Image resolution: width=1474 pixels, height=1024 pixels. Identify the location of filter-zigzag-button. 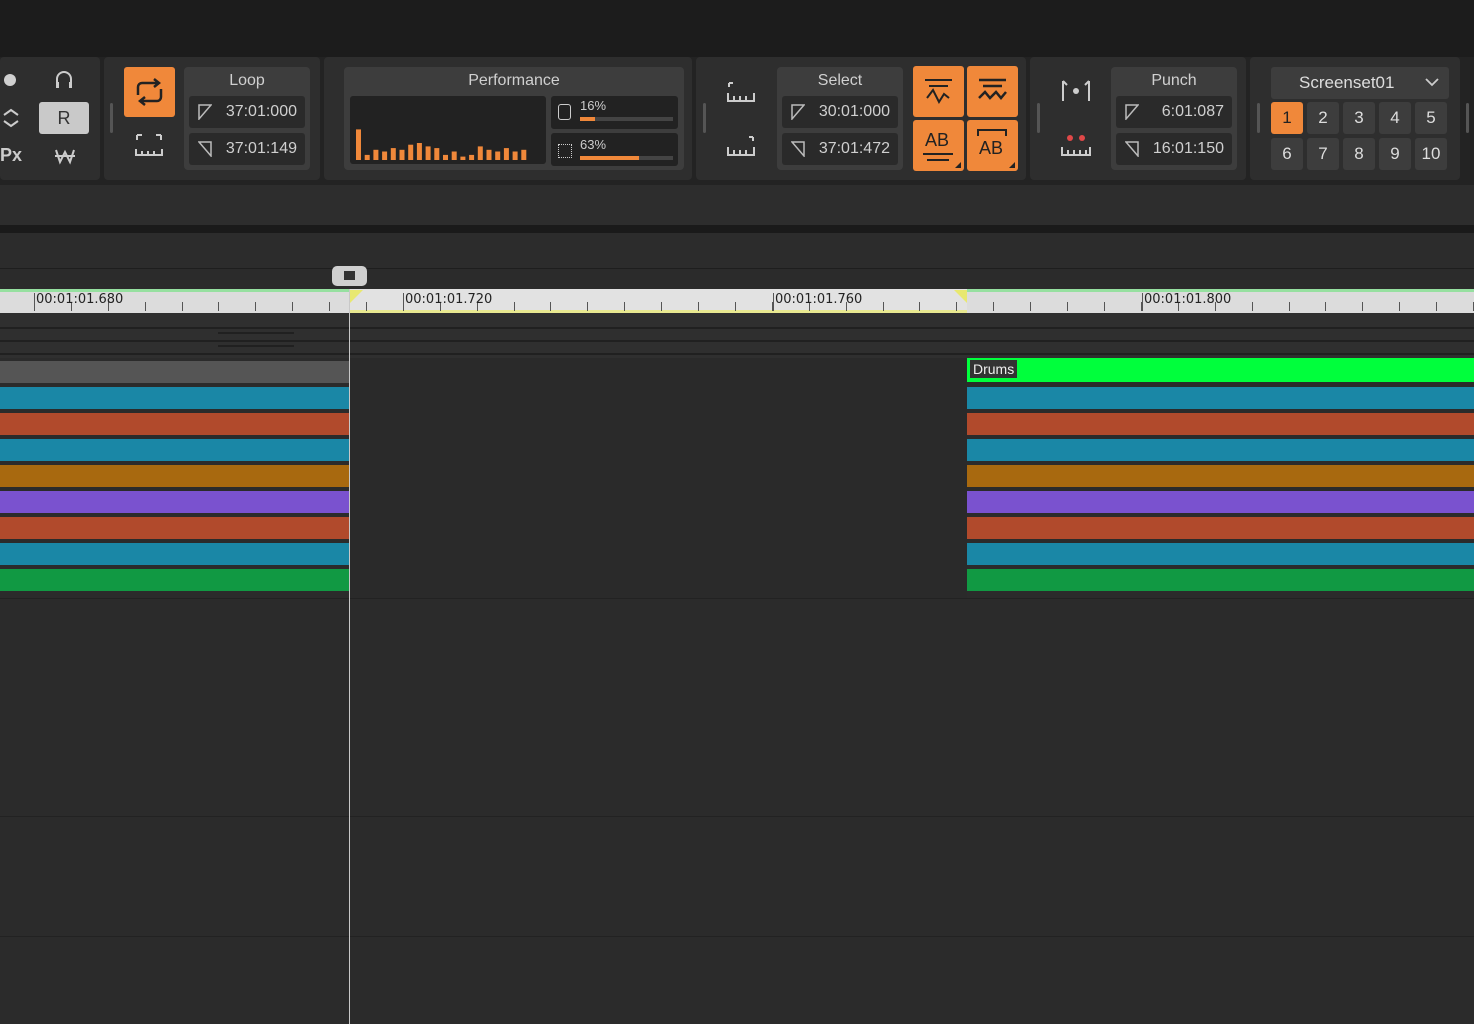
(992, 91).